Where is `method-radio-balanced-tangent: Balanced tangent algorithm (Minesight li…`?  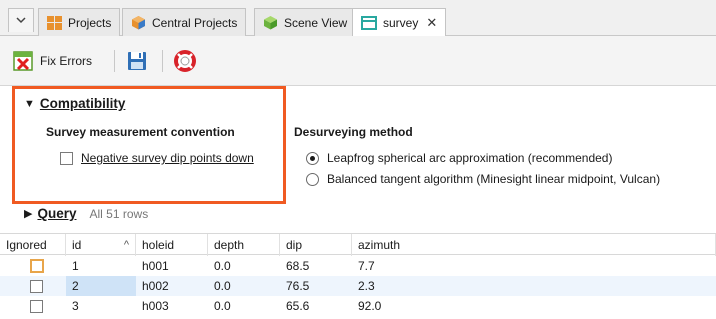 method-radio-balanced-tangent: Balanced tangent algorithm (Minesight li… is located at coordinates (483, 179).